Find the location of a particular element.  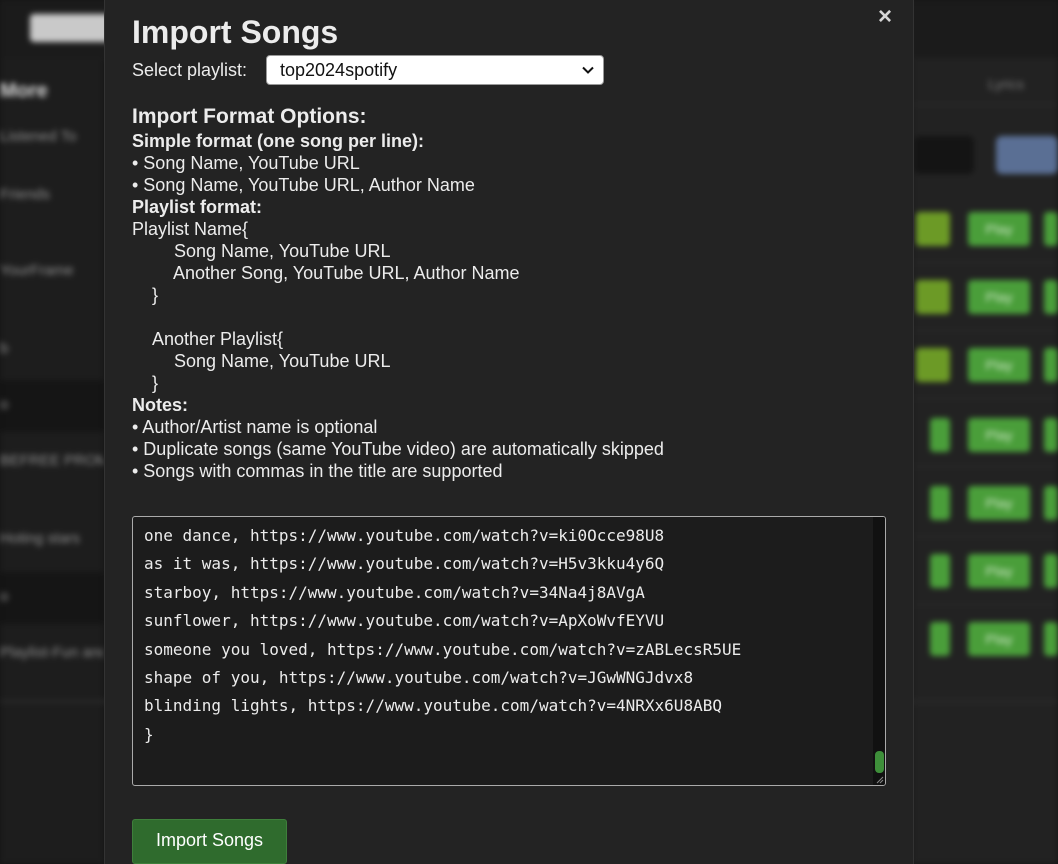

background-sidebar-item: b is located at coordinates (4, 348).